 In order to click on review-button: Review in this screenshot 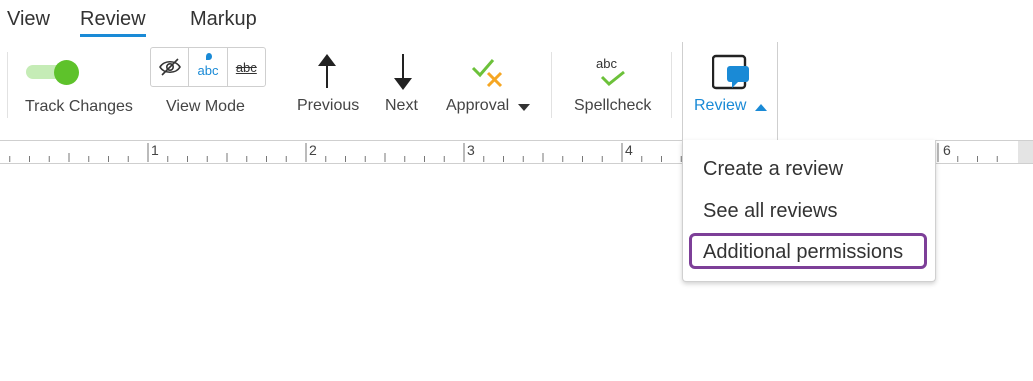, I will do `click(730, 91)`.